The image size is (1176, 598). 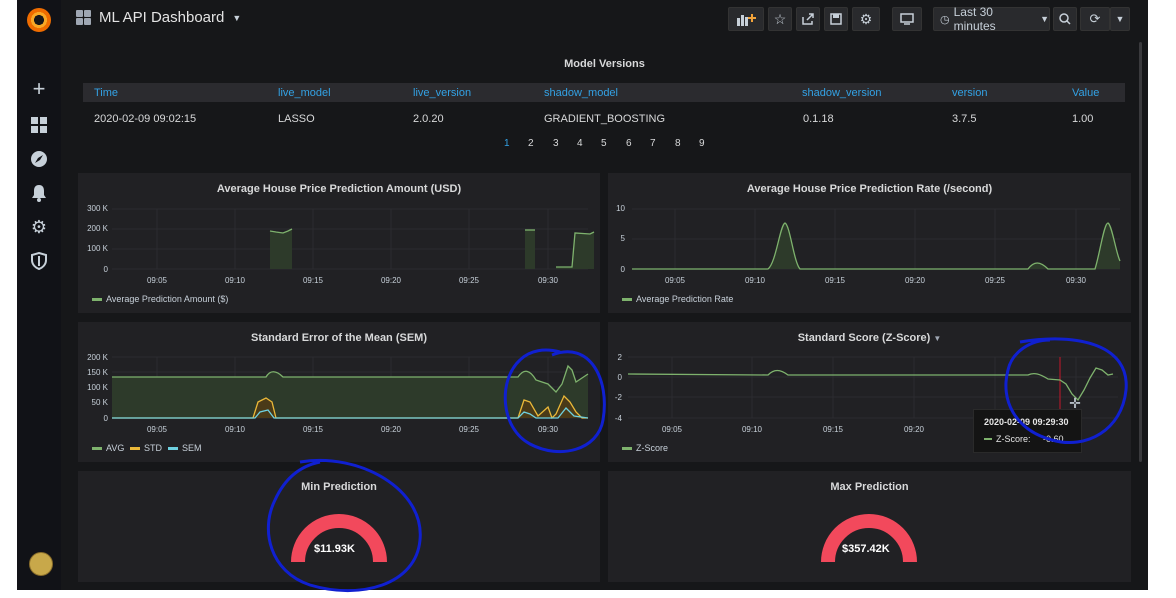 What do you see at coordinates (1095, 19) in the screenshot?
I see `refresh-button: ⟳` at bounding box center [1095, 19].